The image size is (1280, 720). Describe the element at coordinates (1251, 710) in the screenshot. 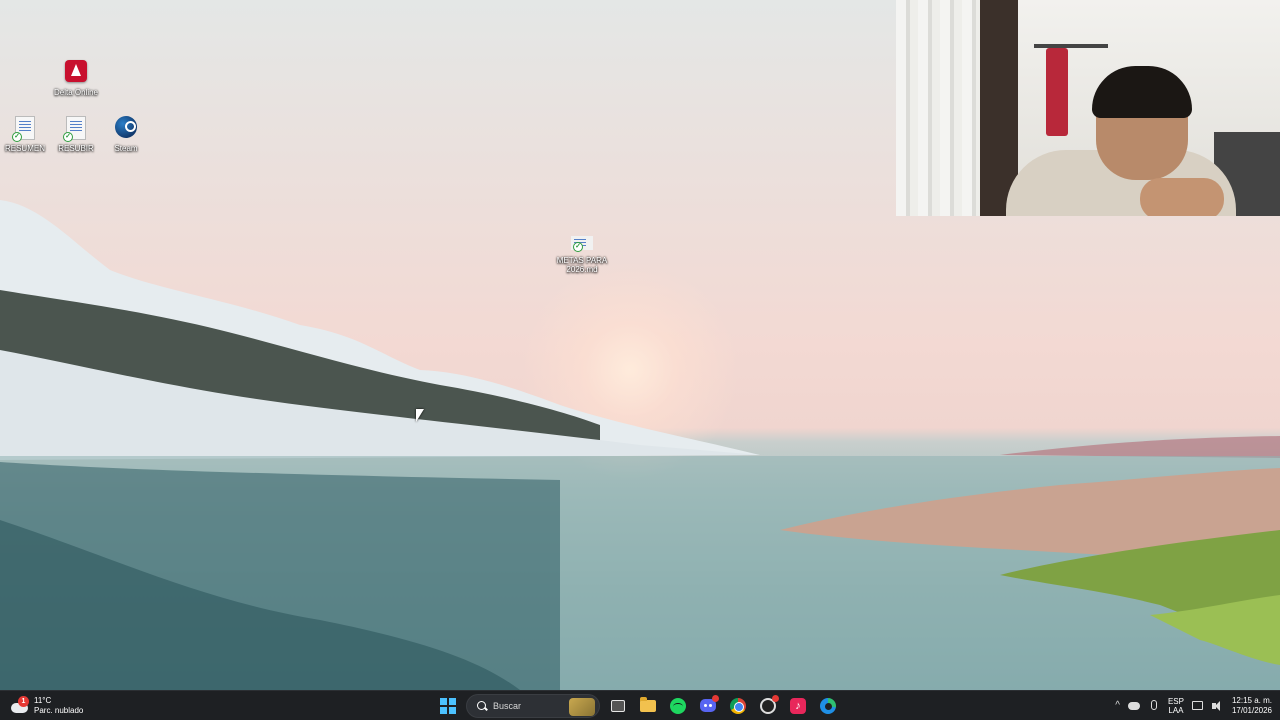

I see `clock-date: 17/01/2026` at that location.